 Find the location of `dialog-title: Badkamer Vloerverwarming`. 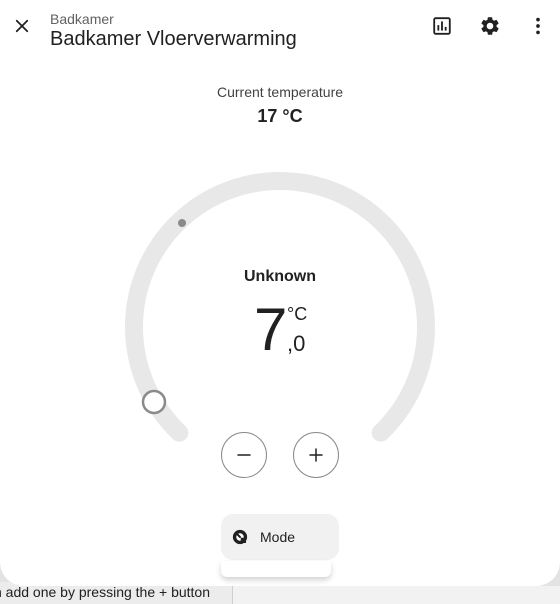

dialog-title: Badkamer Vloerverwarming is located at coordinates (173, 39).